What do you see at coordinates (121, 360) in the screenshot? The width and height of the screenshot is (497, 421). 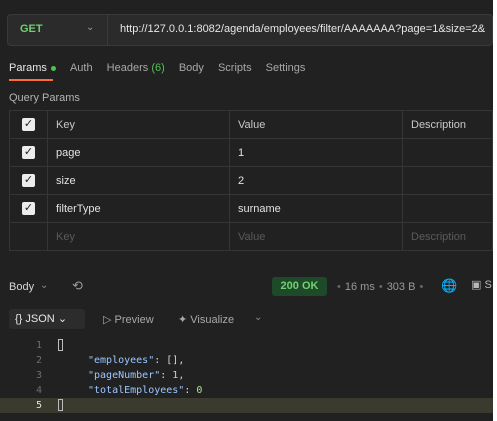 I see `json-key: "employees"` at bounding box center [121, 360].